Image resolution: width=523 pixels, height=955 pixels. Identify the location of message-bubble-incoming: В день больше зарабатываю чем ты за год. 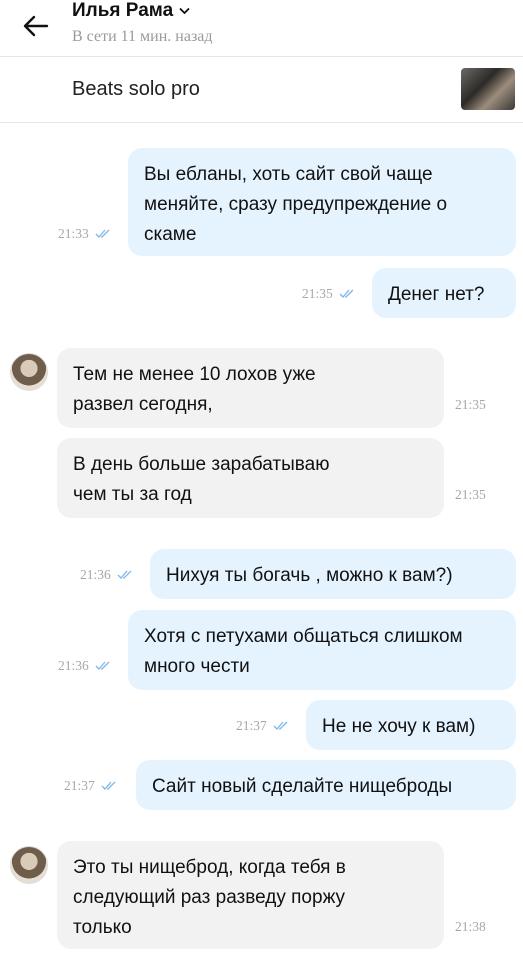
(250, 478).